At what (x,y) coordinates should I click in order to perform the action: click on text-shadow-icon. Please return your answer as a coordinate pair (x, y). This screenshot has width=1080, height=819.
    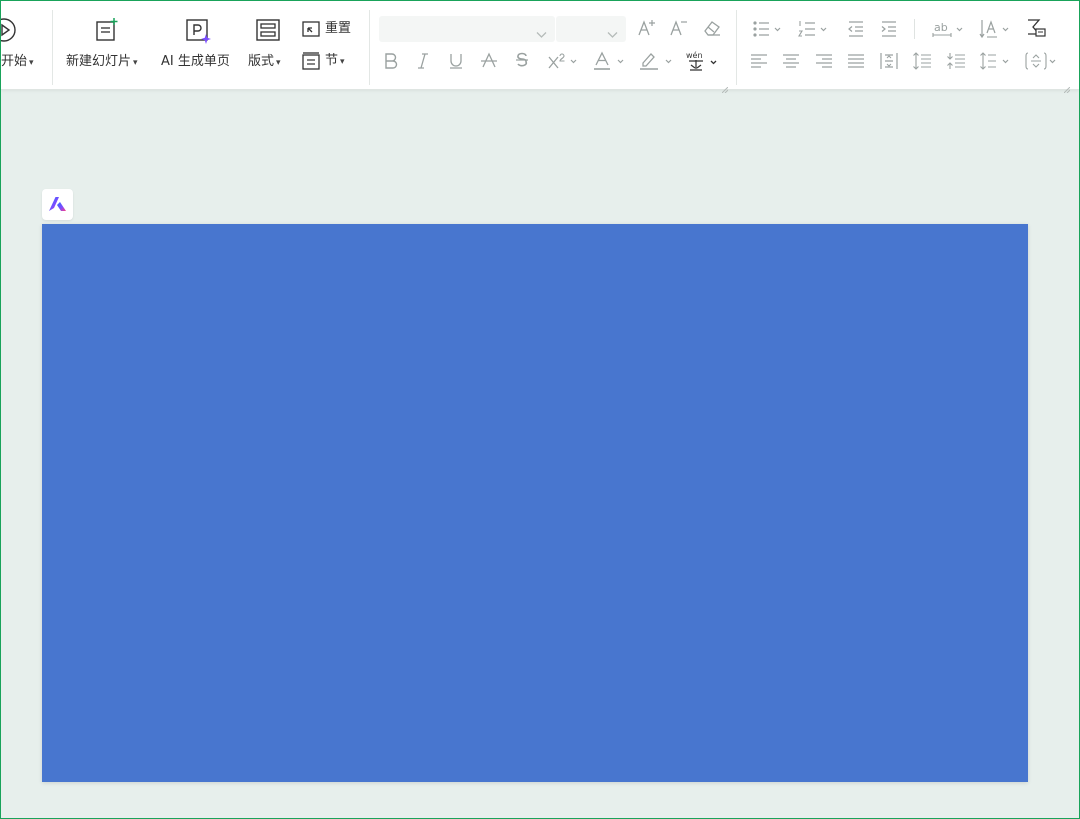
    Looking at the image, I should click on (522, 61).